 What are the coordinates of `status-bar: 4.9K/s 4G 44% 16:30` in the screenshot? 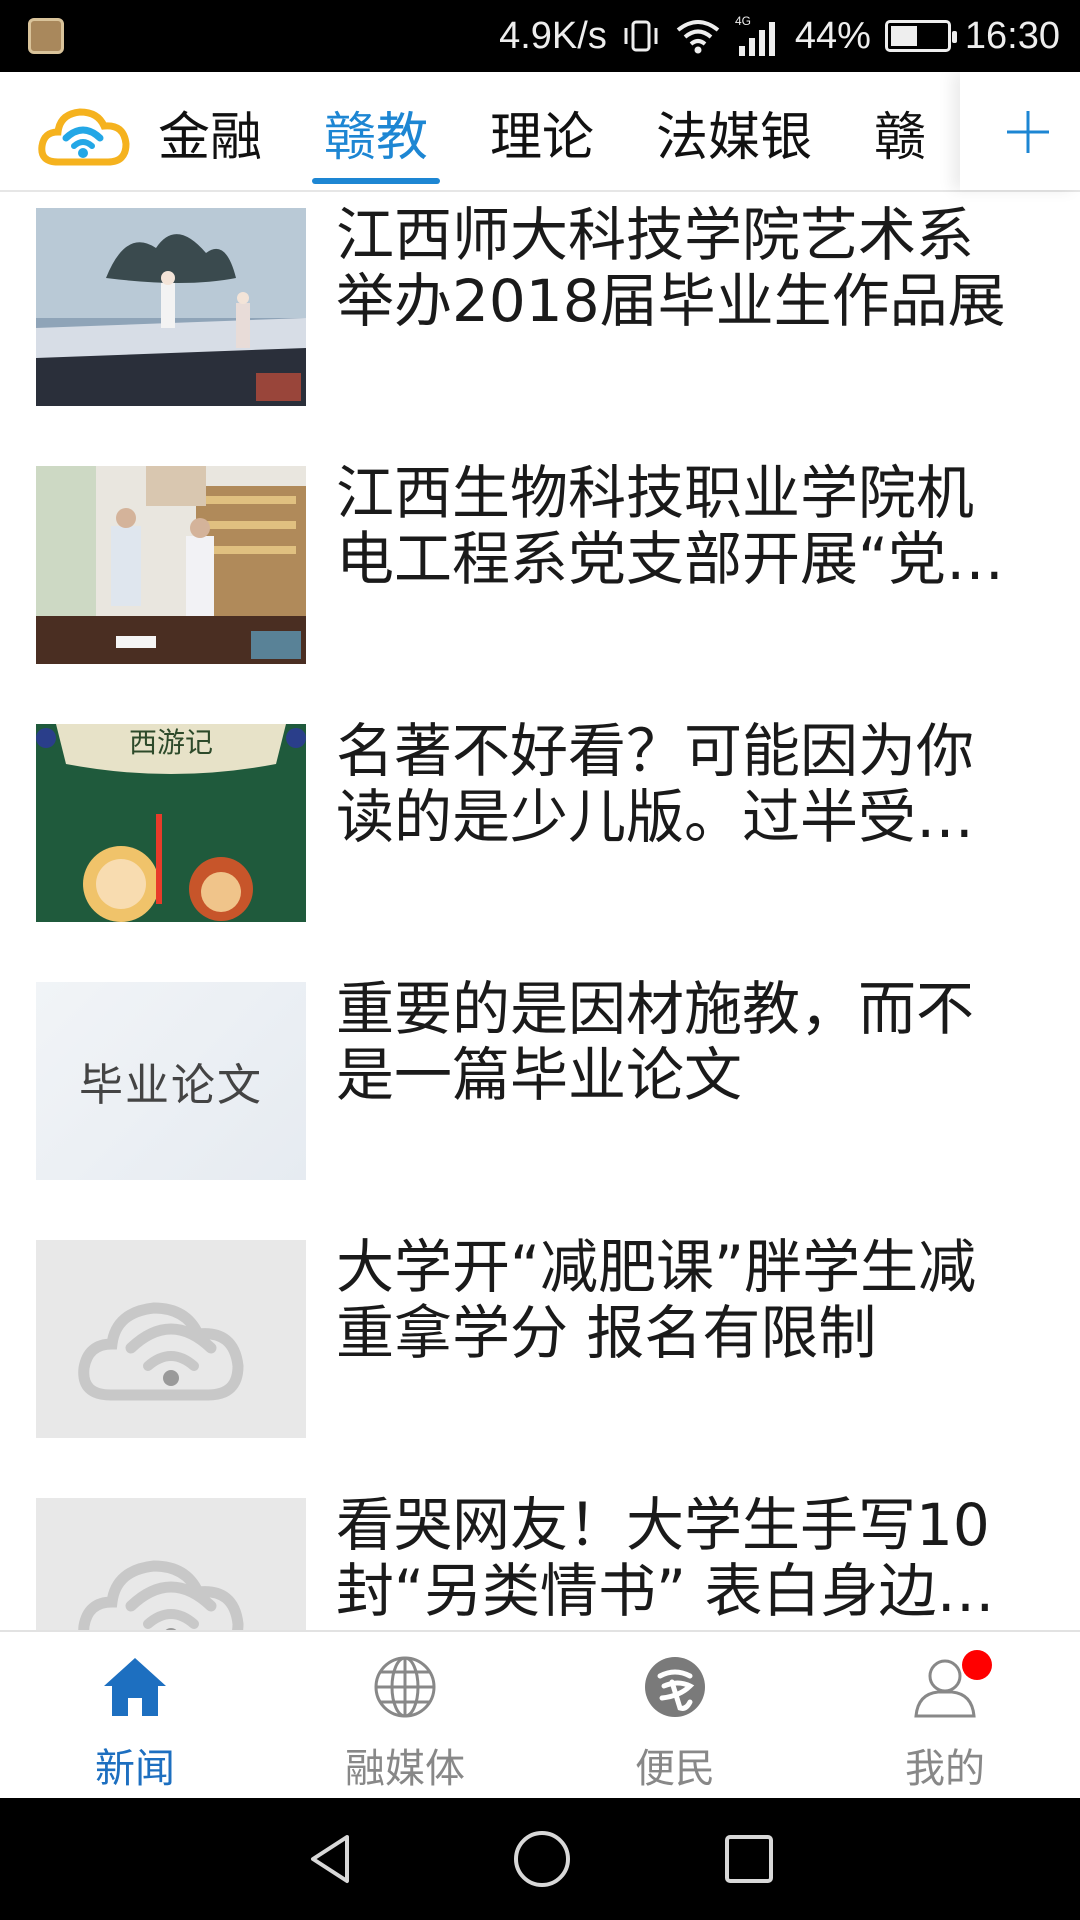 It's located at (540, 36).